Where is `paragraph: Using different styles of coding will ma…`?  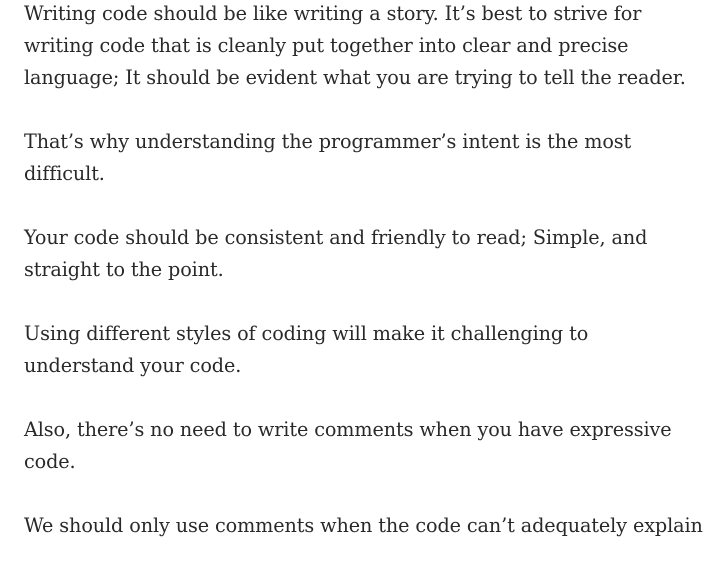 paragraph: Using different styles of coding will ma… is located at coordinates (306, 349).